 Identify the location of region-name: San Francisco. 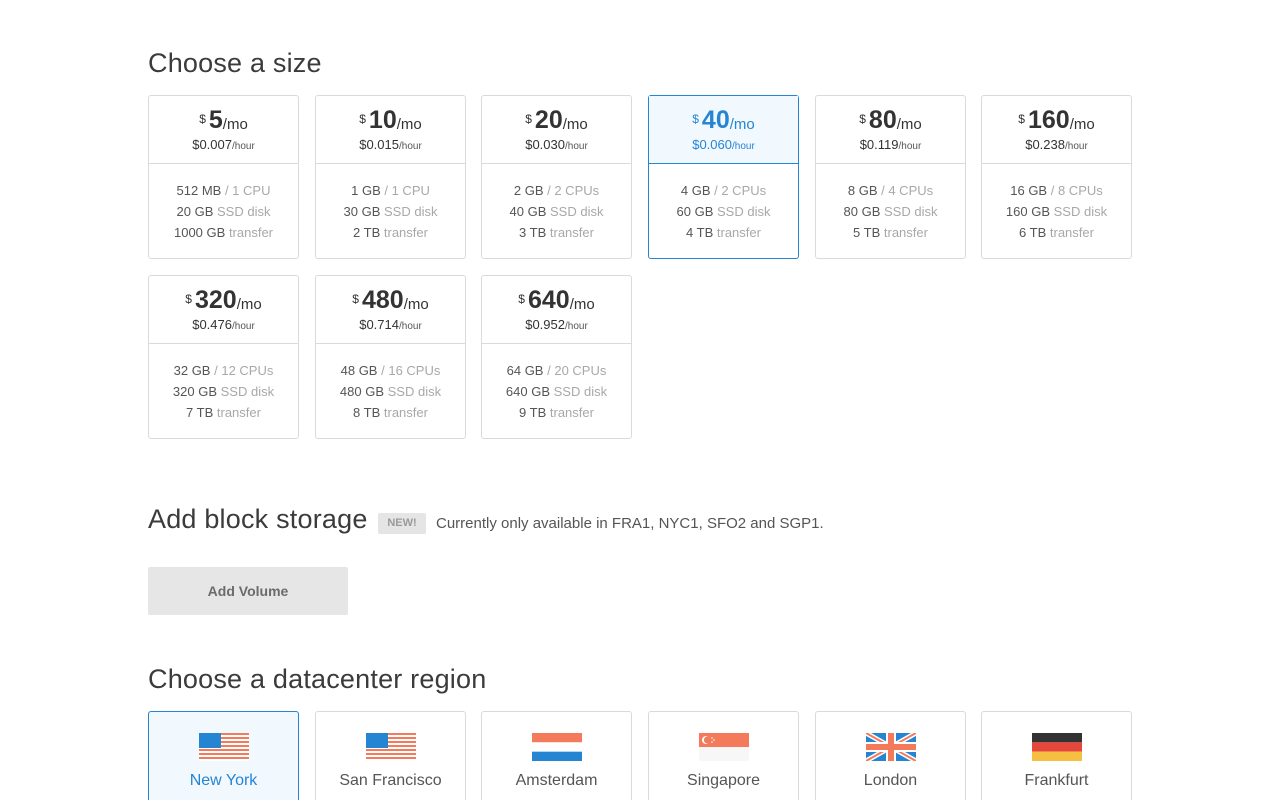
(390, 780).